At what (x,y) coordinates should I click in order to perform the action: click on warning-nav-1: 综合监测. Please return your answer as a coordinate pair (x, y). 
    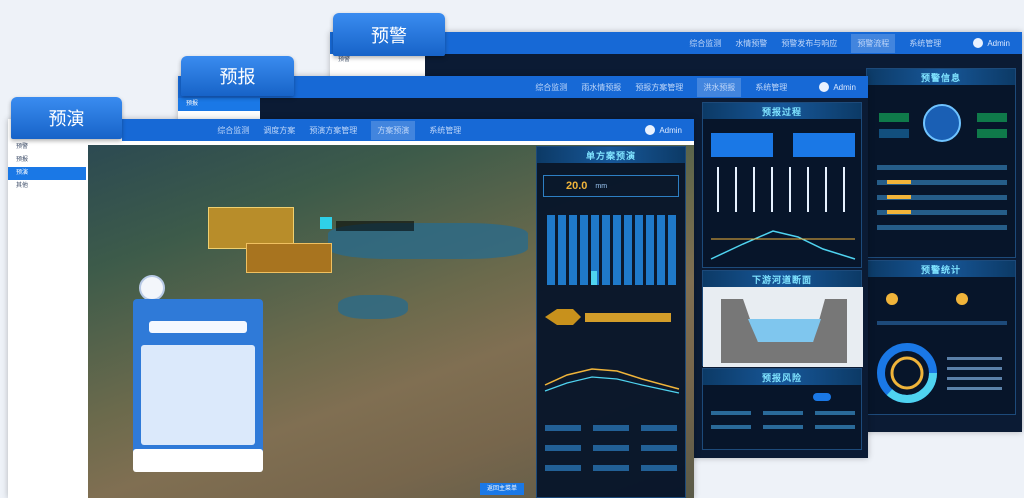
    Looking at the image, I should click on (705, 43).